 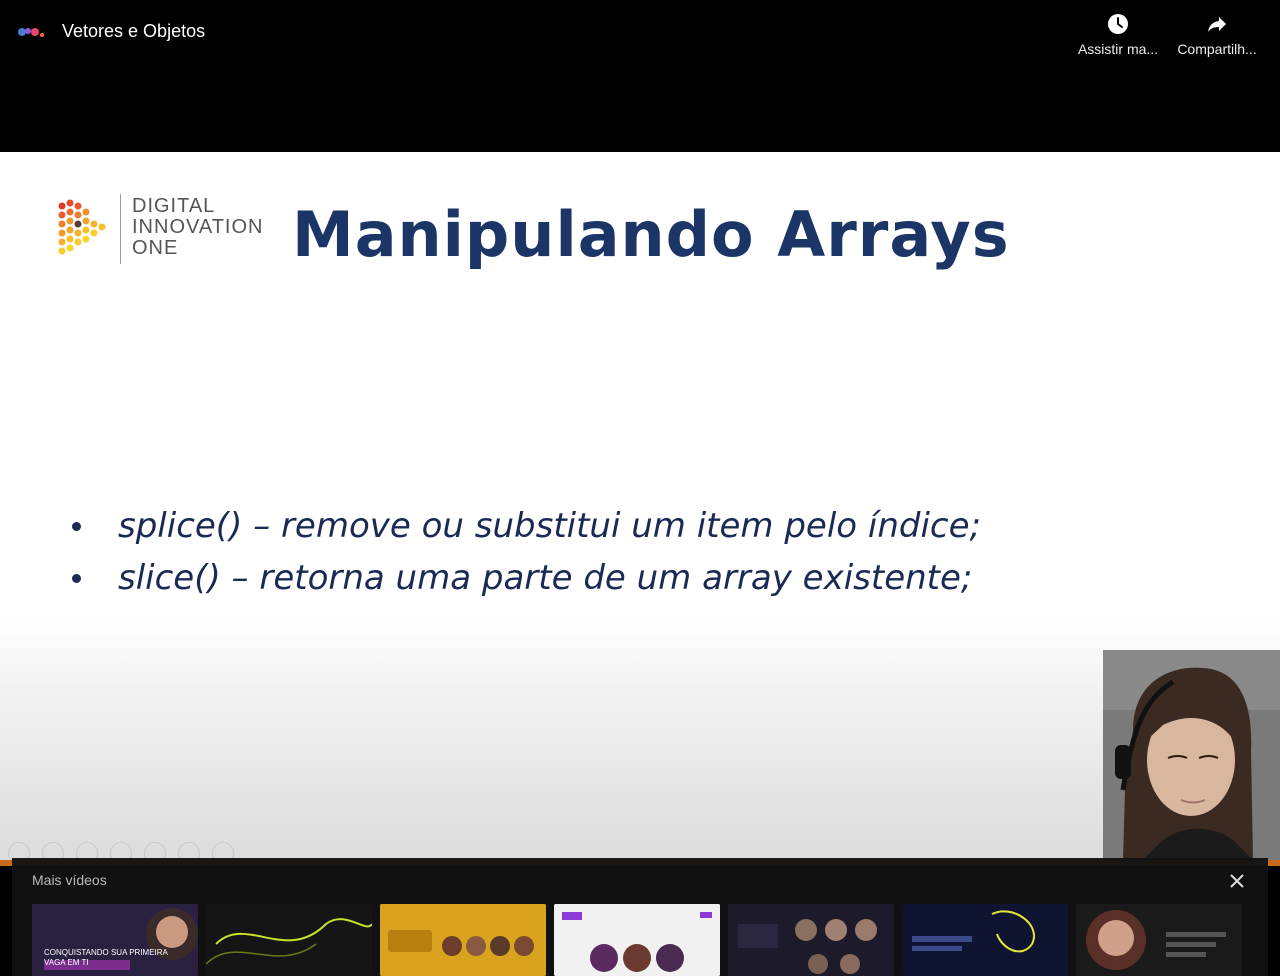 What do you see at coordinates (120, 229) in the screenshot?
I see `logo-divider` at bounding box center [120, 229].